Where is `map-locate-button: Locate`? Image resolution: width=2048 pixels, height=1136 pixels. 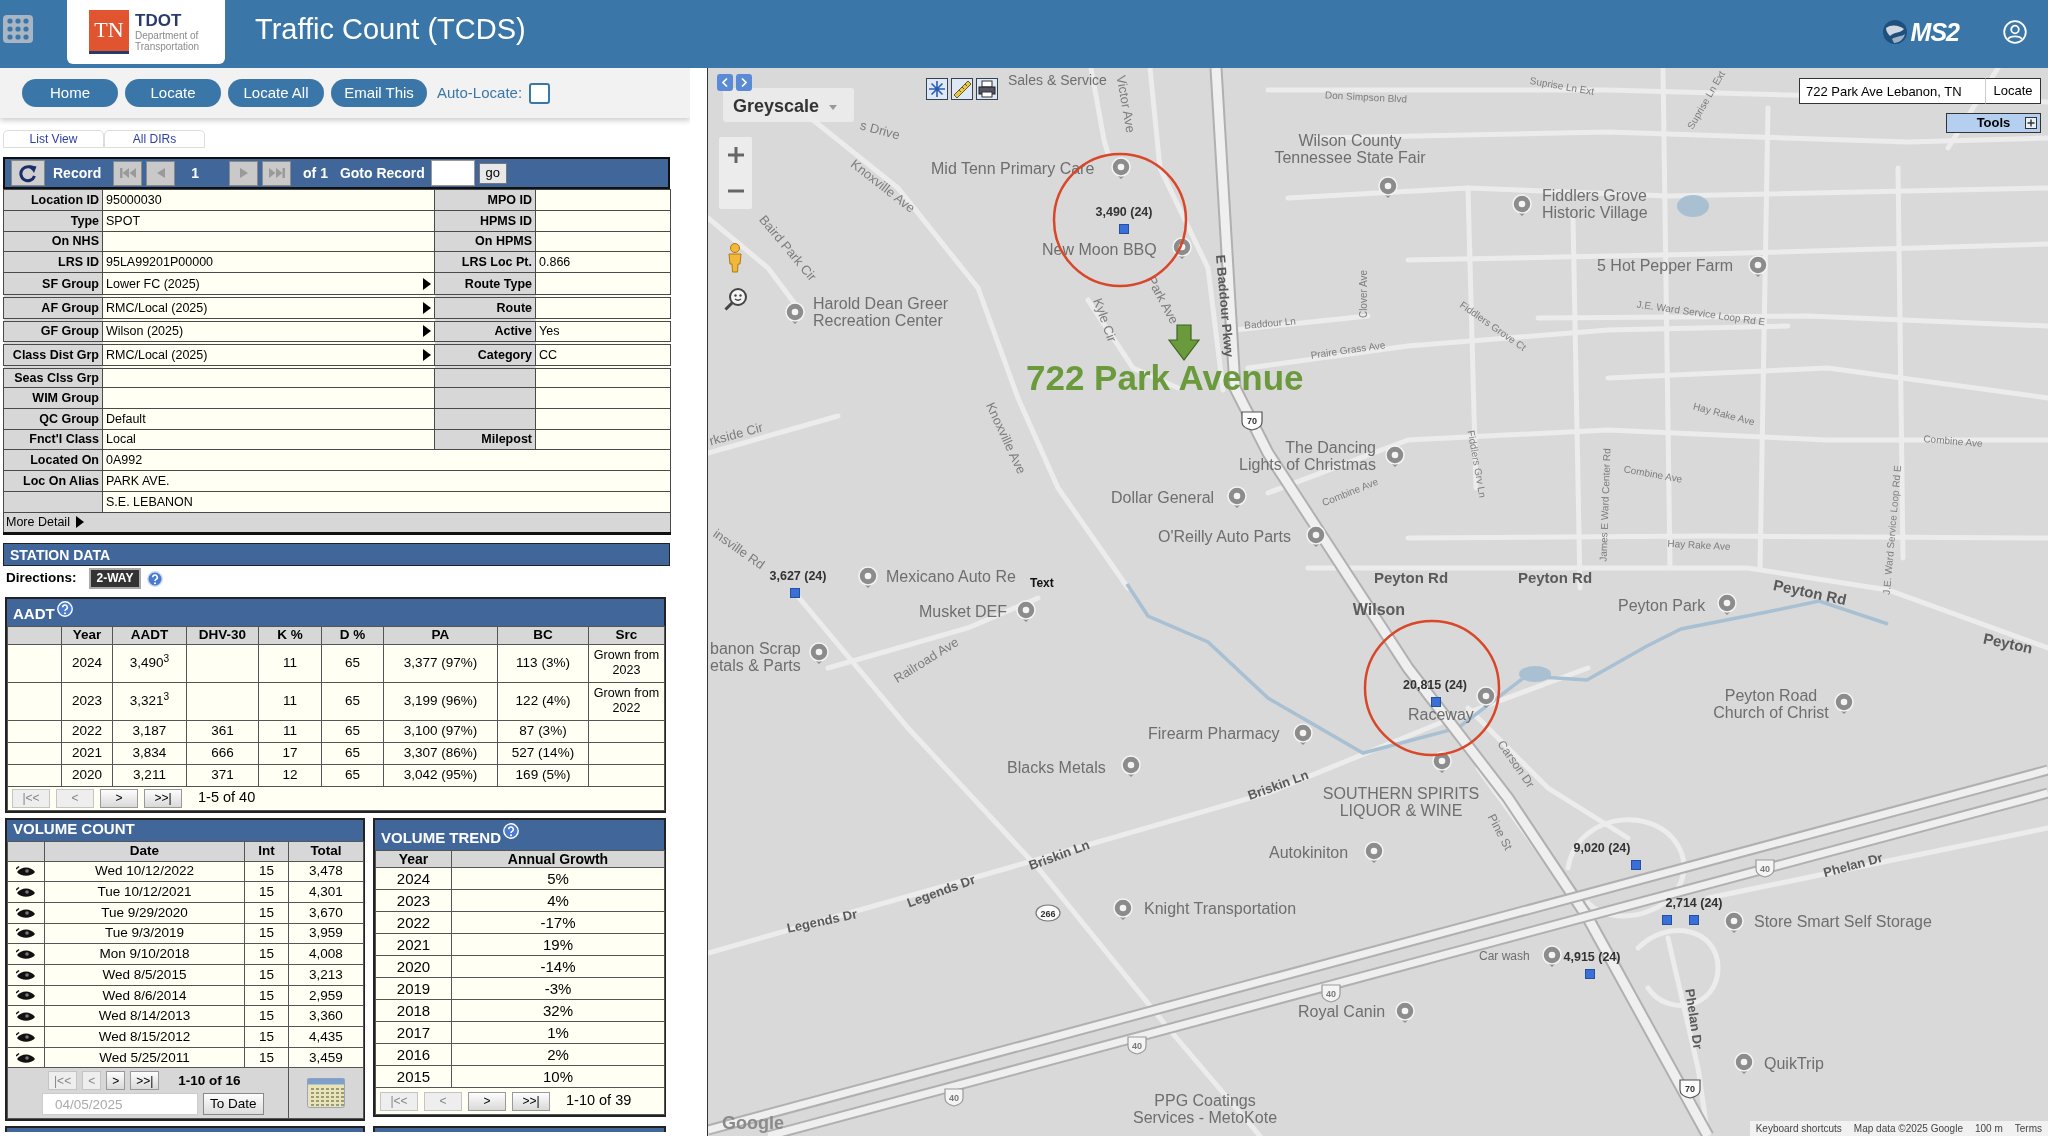 map-locate-button: Locate is located at coordinates (2013, 91).